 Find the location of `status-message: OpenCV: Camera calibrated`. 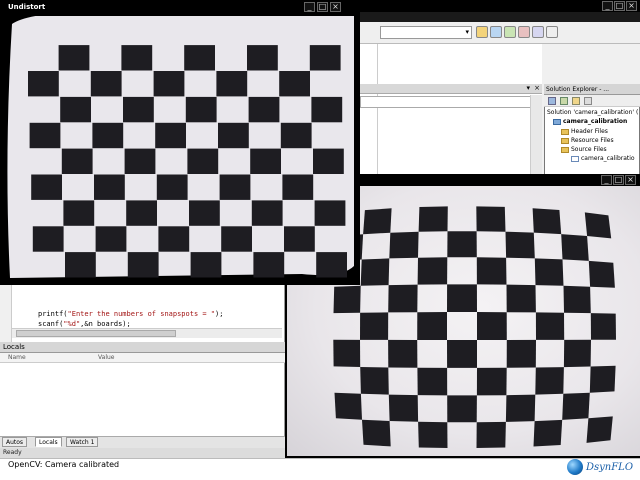

status-message: OpenCV: Camera calibrated is located at coordinates (64, 464).